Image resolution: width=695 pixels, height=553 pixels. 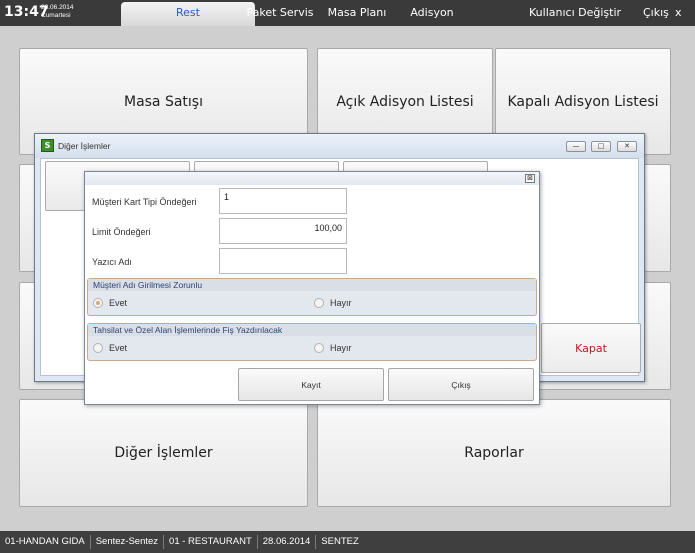 I want to click on kart-tipi-label: Müşteri Kart Tipi Öndeğeri, so click(x=144, y=202).